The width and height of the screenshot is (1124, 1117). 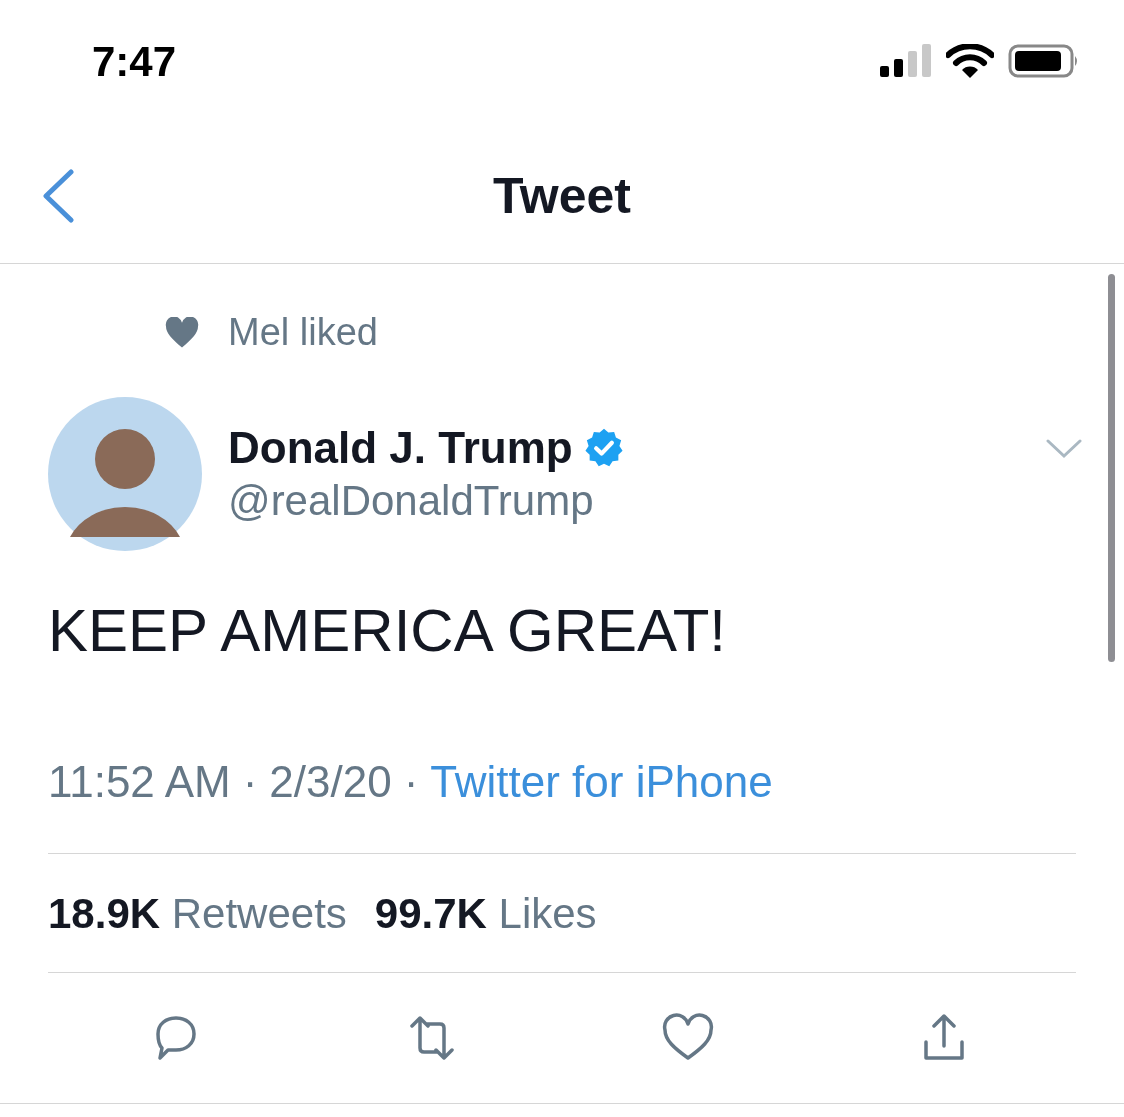 I want to click on liked-by-text: Mel liked, so click(x=303, y=332).